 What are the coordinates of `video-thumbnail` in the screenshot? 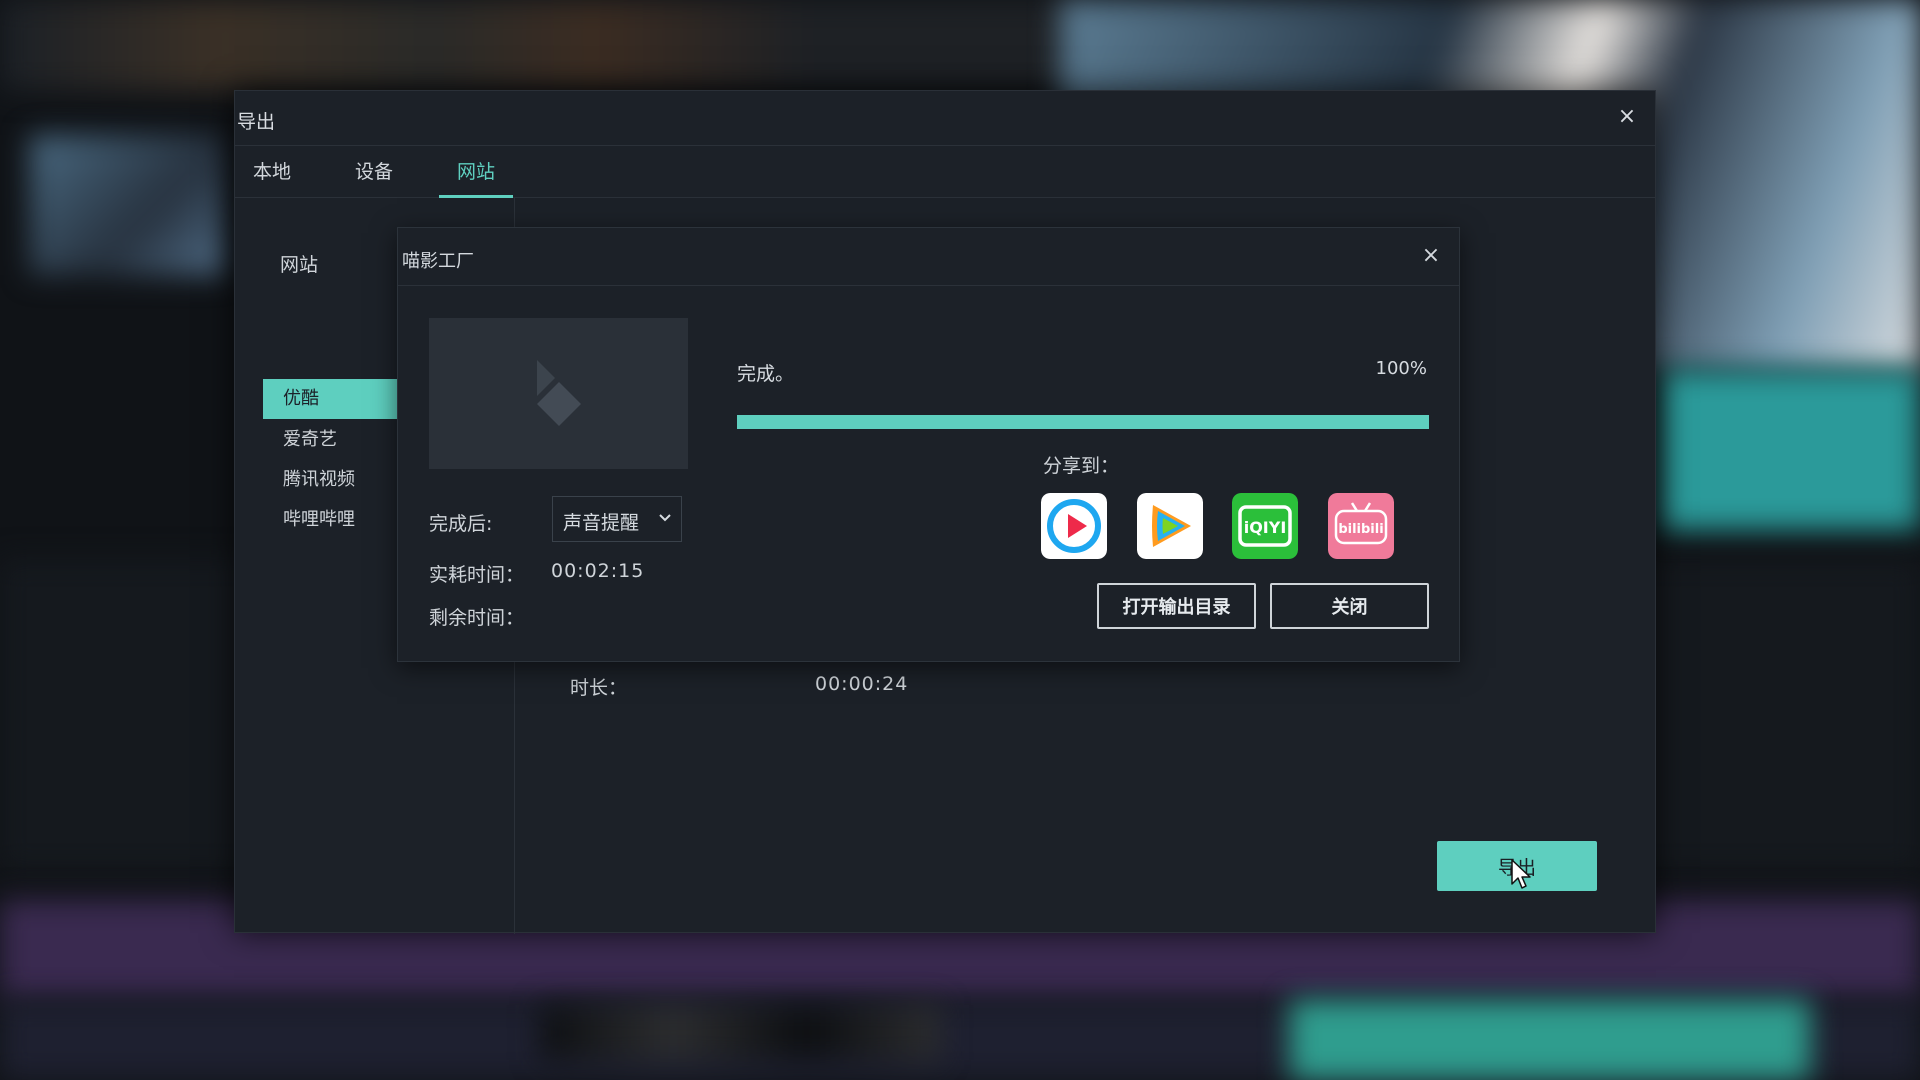 It's located at (558, 393).